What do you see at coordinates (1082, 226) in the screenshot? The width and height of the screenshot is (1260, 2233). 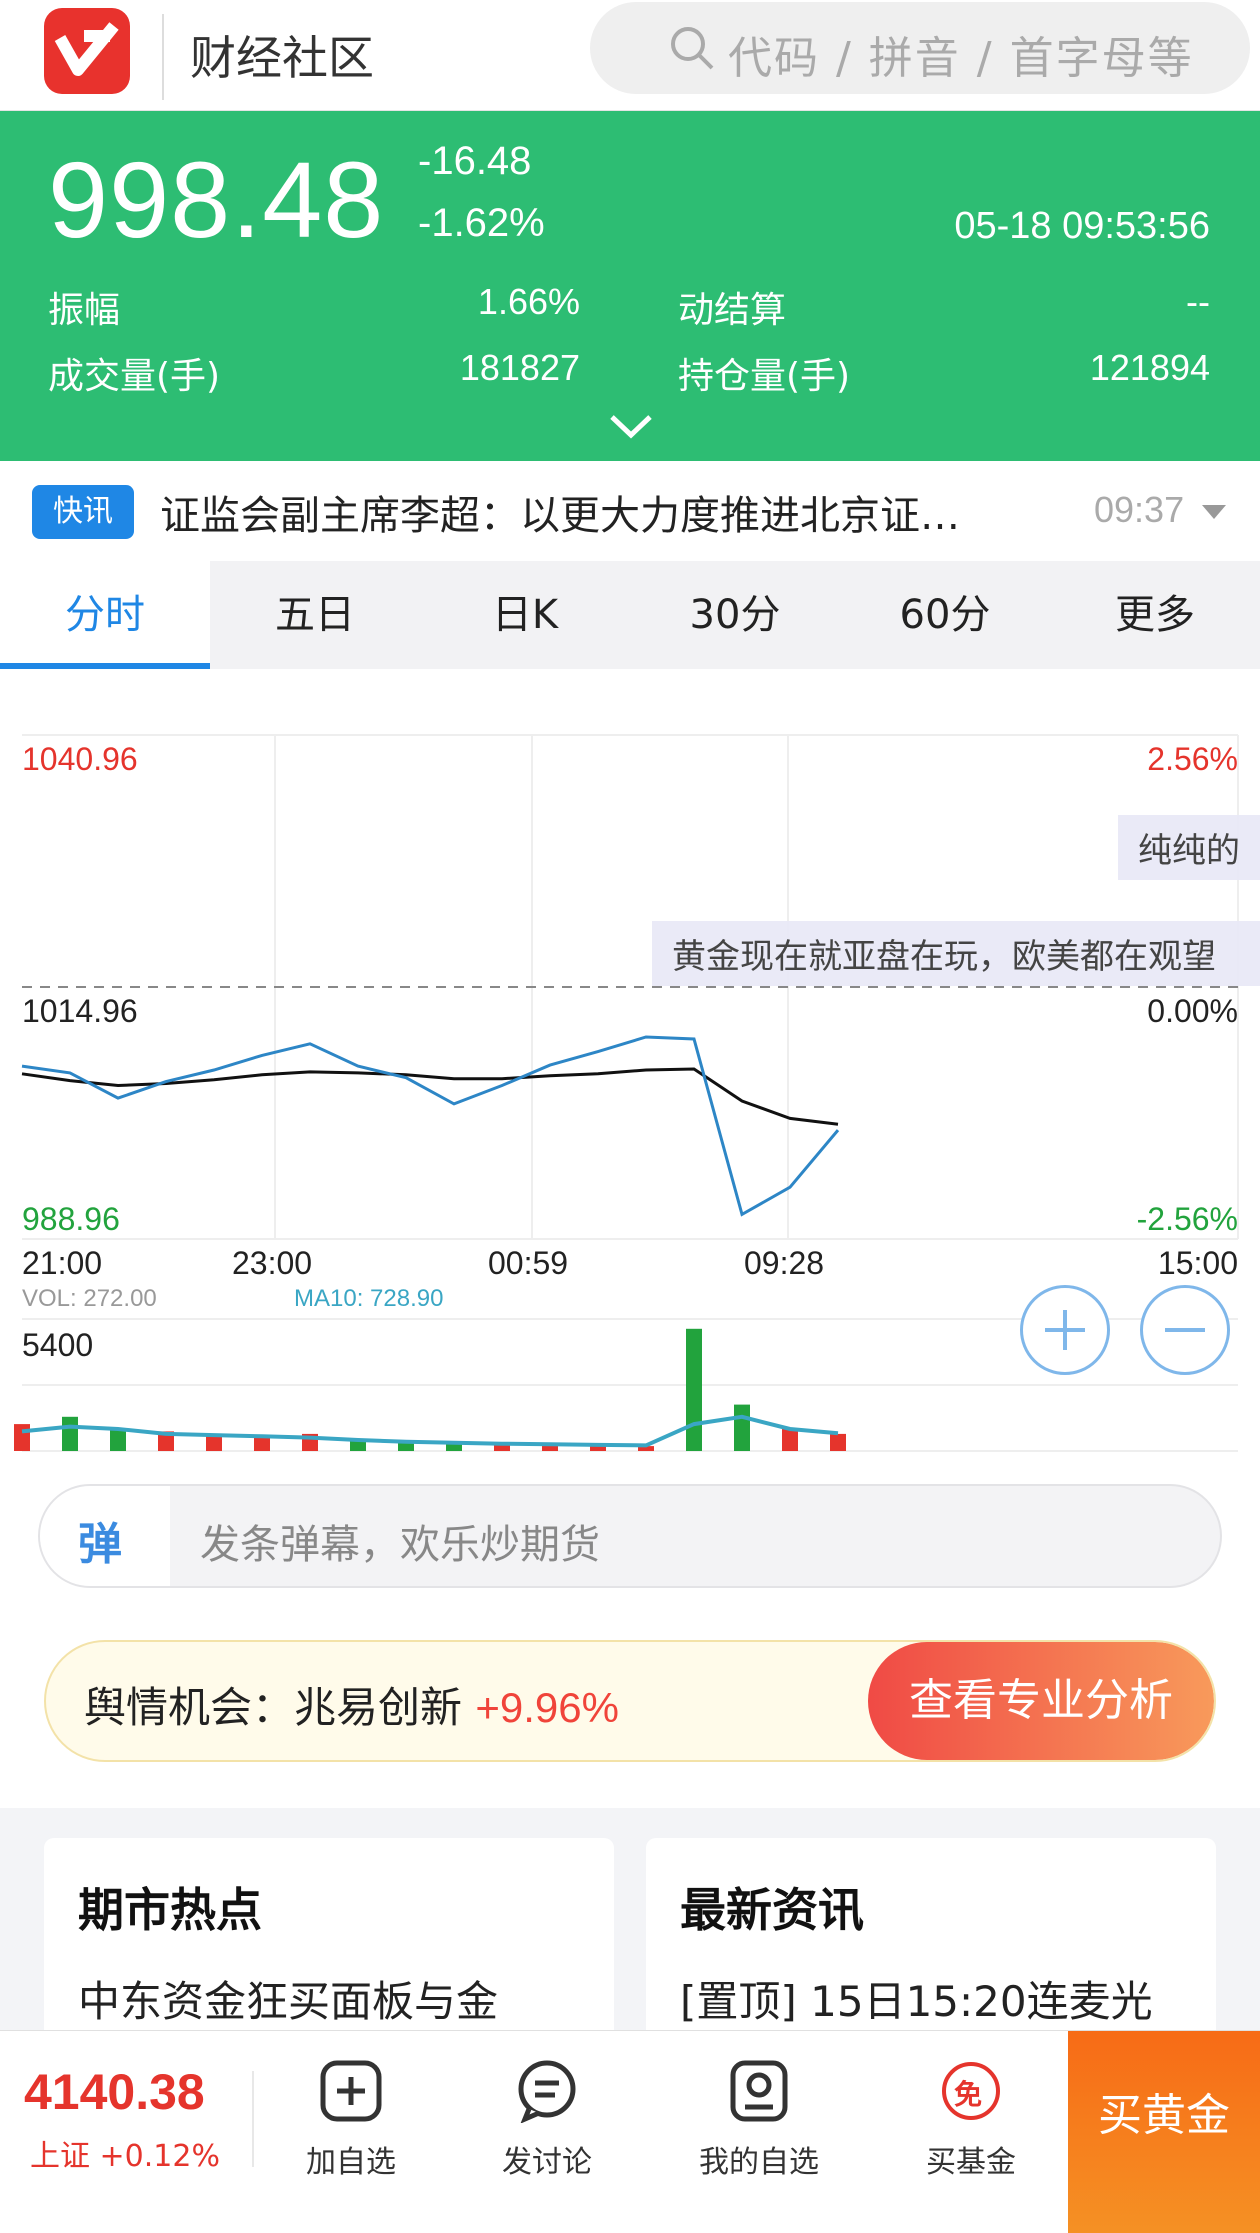 I see `quote-datetime: 05-18 09:53:56` at bounding box center [1082, 226].